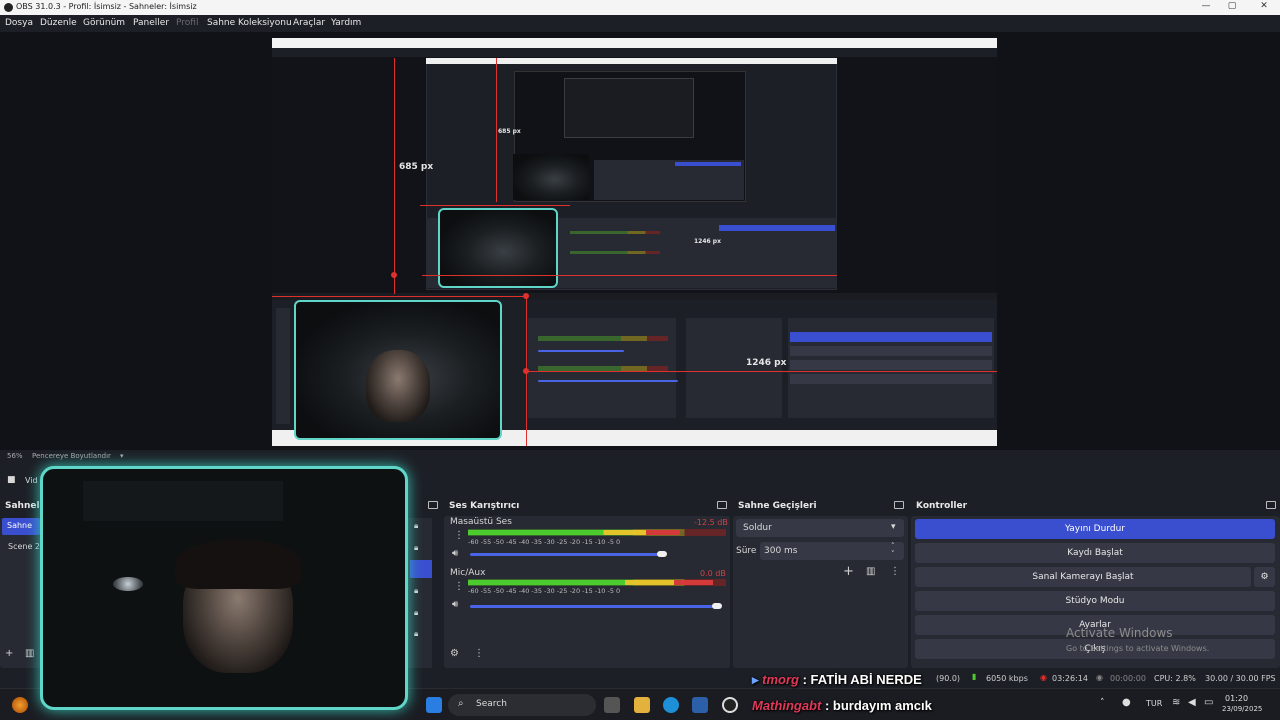 The image size is (1280, 720). I want to click on stepper-down-icon: ˅, so click(893, 554).